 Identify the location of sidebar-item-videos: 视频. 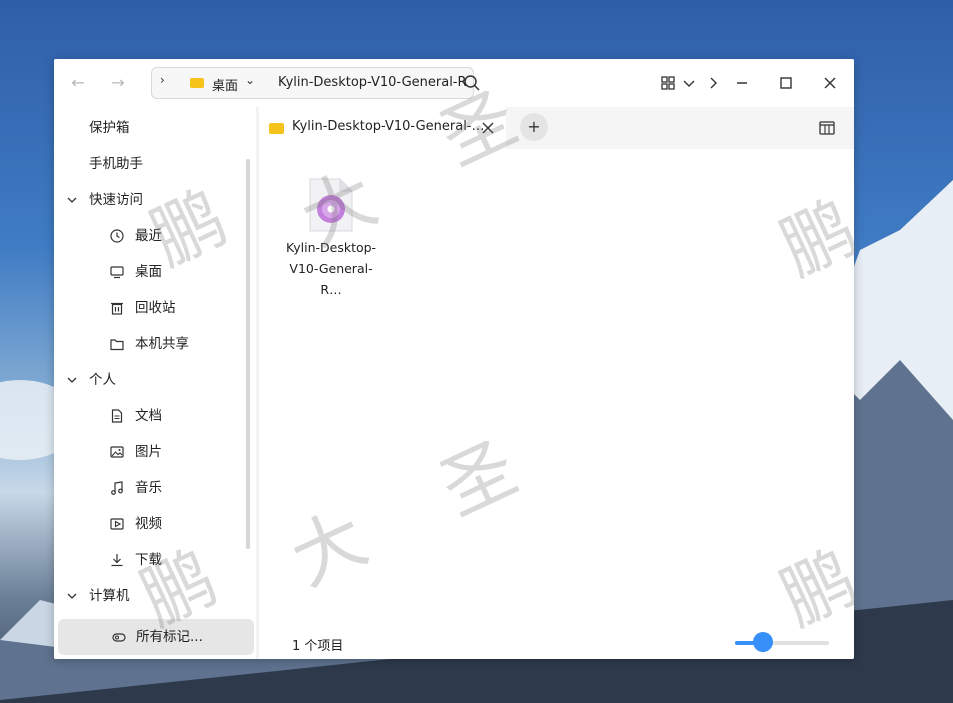
(154, 524).